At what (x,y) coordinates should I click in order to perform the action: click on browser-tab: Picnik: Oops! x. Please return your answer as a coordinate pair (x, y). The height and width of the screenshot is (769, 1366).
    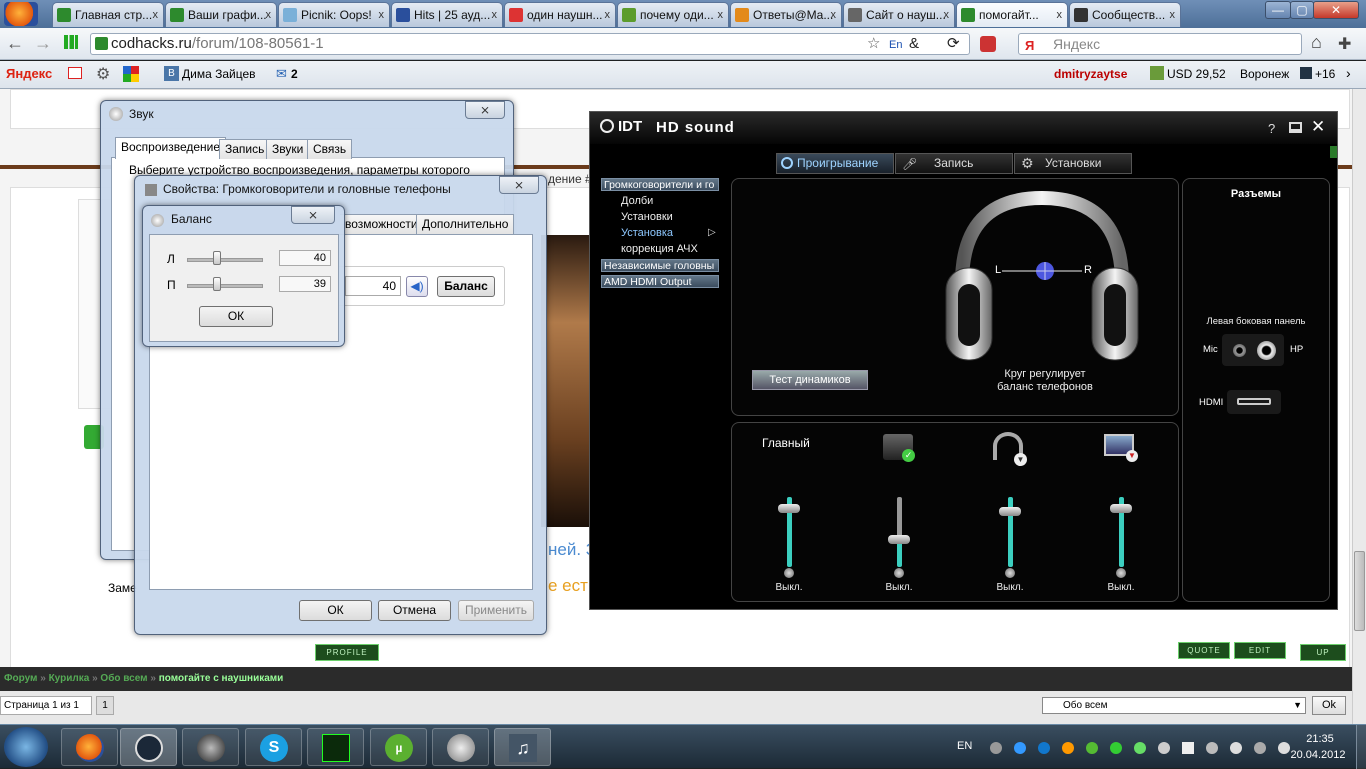
    Looking at the image, I should click on (334, 14).